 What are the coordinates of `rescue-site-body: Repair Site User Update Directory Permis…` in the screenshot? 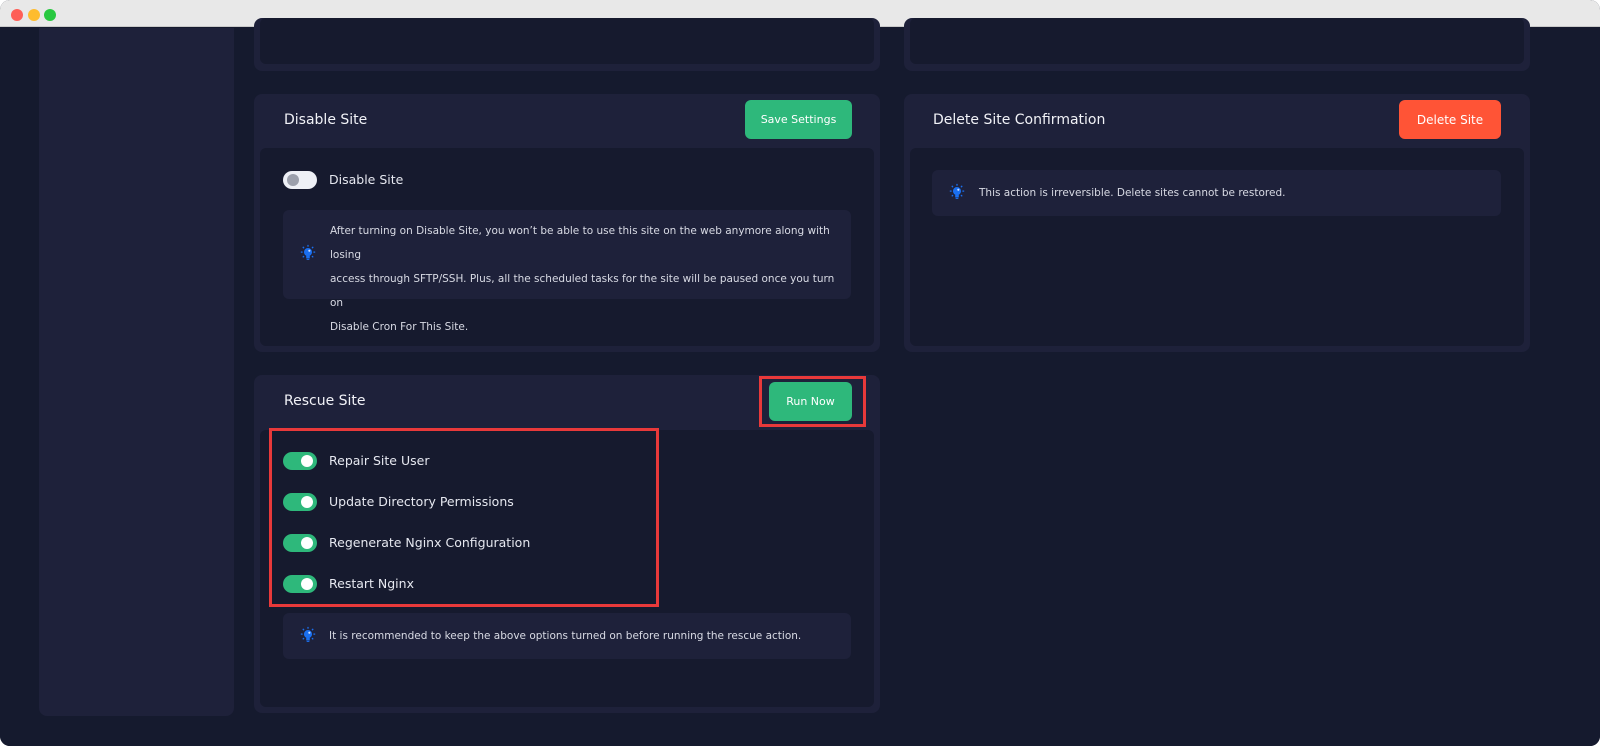 It's located at (567, 568).